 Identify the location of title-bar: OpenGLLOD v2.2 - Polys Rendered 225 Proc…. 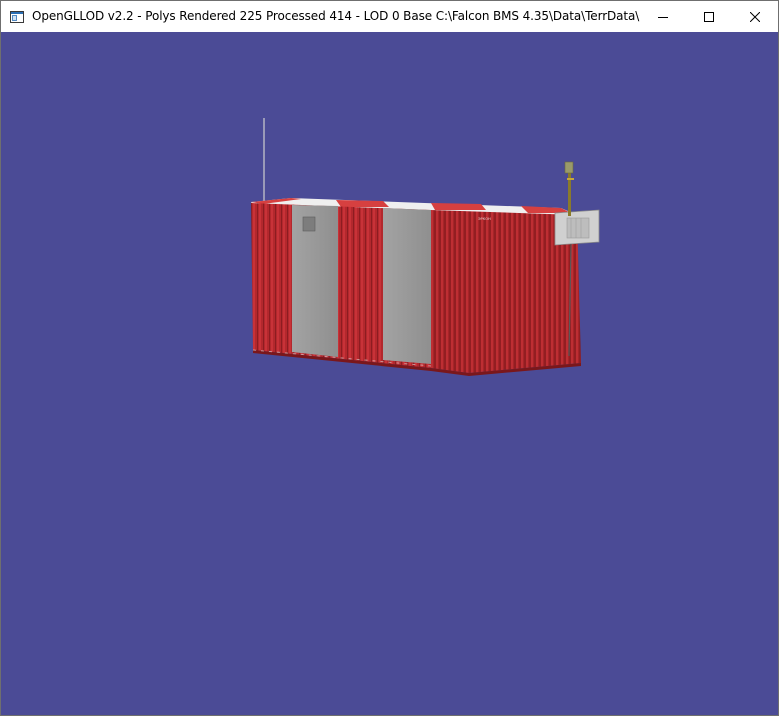
(389, 16).